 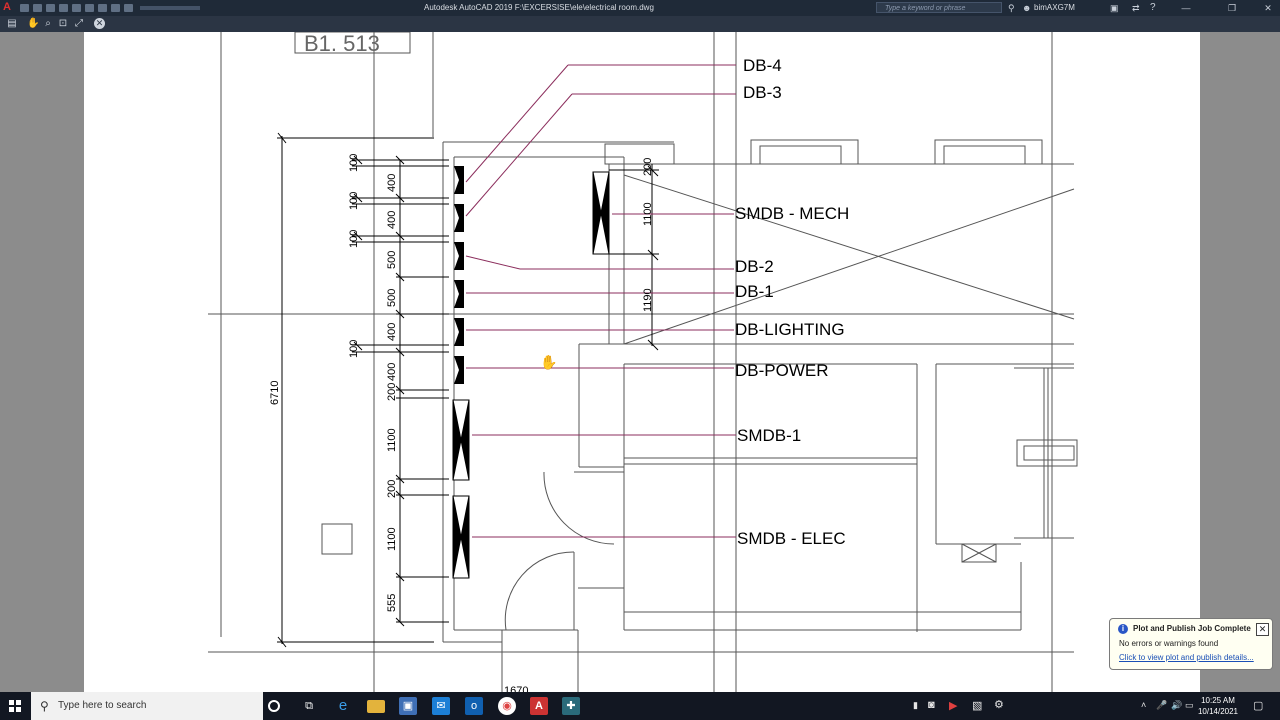 What do you see at coordinates (762, 92) in the screenshot?
I see `label-db-3: DB-3` at bounding box center [762, 92].